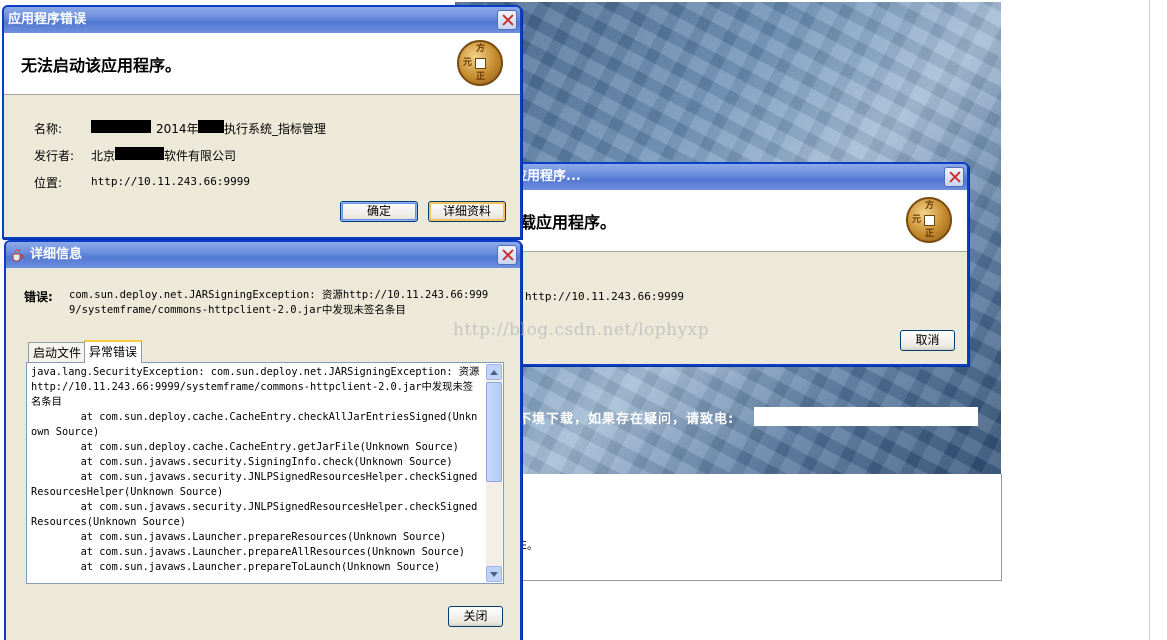 Image resolution: width=1167 pixels, height=640 pixels. Describe the element at coordinates (1158, 320) in the screenshot. I see `page-scrollbar` at that location.